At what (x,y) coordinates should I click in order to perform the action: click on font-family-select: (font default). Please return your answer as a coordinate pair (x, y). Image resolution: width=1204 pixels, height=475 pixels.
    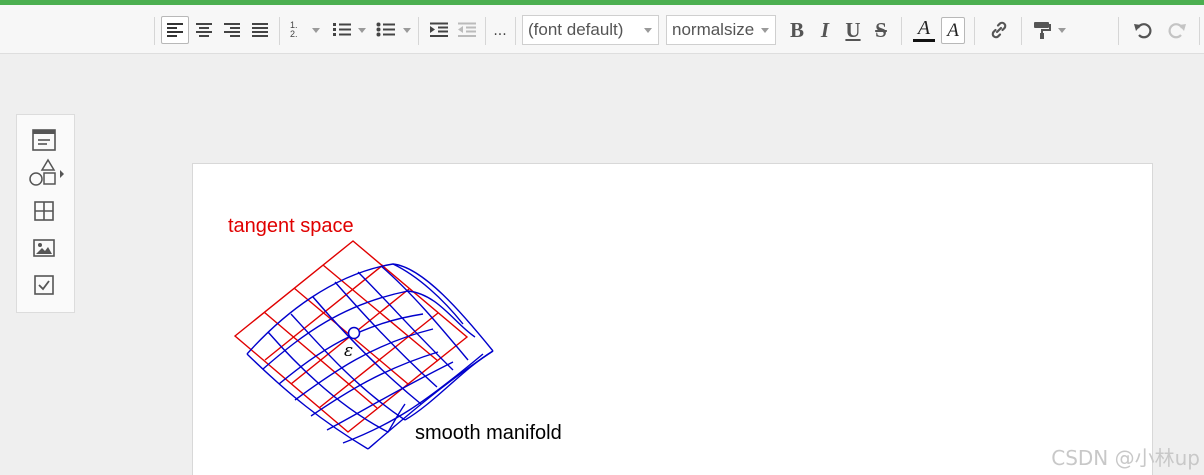
    Looking at the image, I should click on (590, 30).